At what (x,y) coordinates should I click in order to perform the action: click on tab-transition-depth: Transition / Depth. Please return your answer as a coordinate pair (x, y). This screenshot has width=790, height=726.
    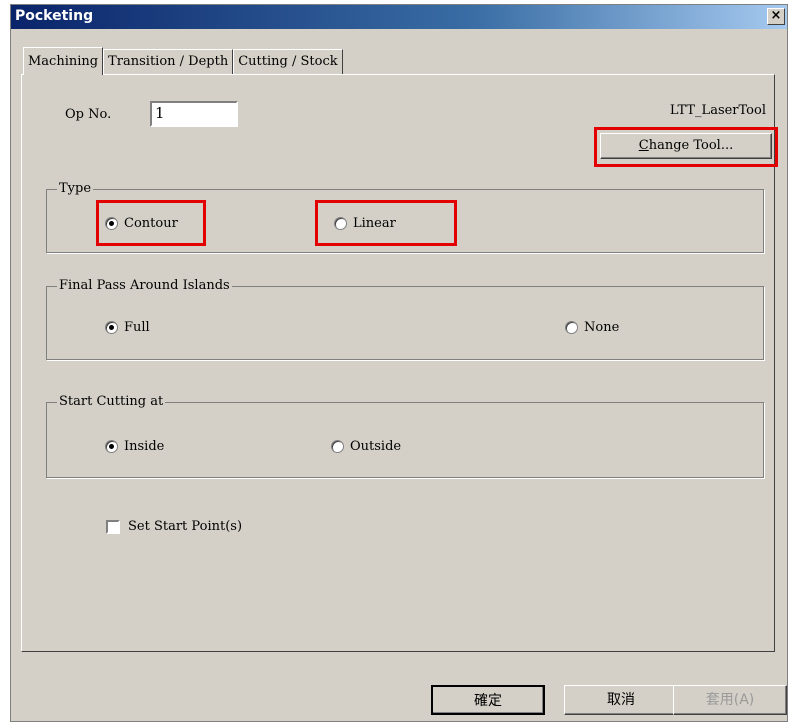
    Looking at the image, I should click on (168, 62).